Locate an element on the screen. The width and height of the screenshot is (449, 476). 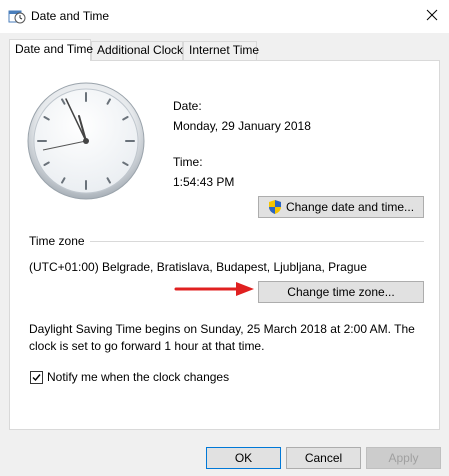
time-value: 1:54:43 PM is located at coordinates (204, 182).